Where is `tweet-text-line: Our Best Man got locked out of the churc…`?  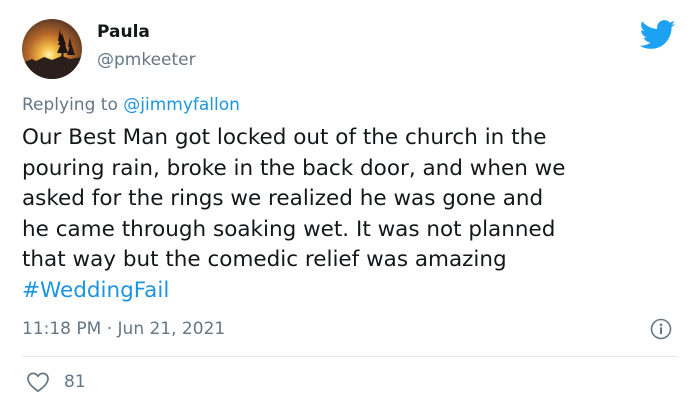
tweet-text-line: Our Best Man got locked out of the churc… is located at coordinates (284, 137).